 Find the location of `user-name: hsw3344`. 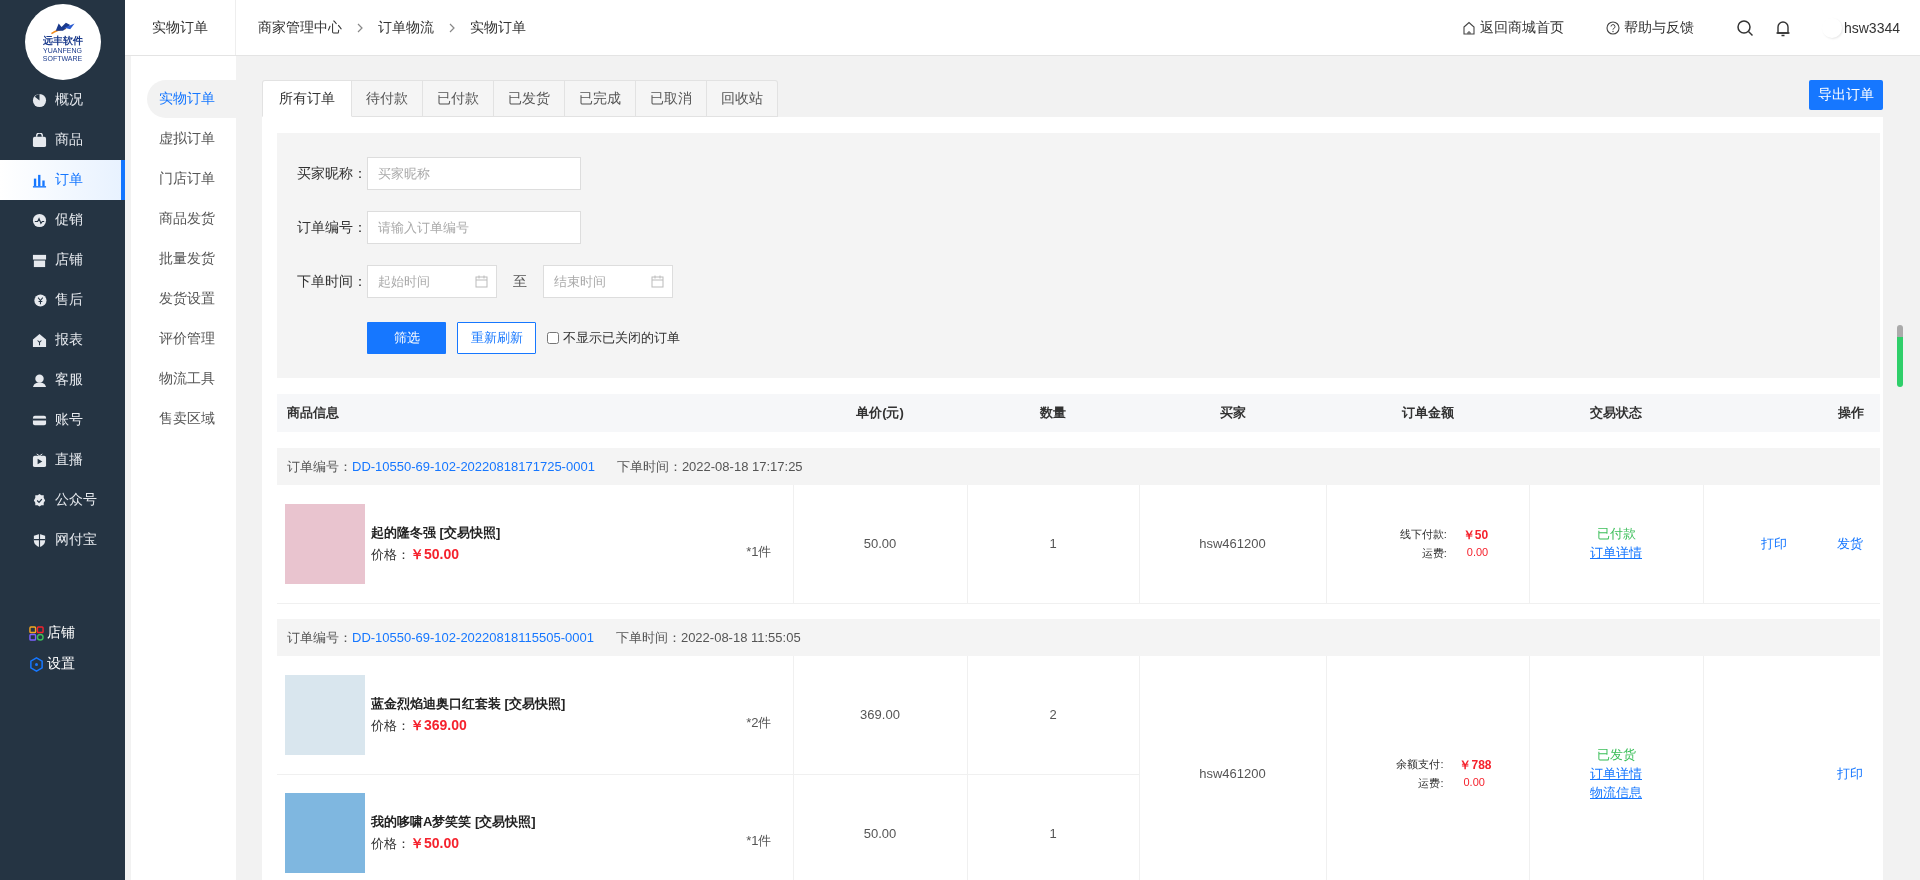

user-name: hsw3344 is located at coordinates (1871, 27).